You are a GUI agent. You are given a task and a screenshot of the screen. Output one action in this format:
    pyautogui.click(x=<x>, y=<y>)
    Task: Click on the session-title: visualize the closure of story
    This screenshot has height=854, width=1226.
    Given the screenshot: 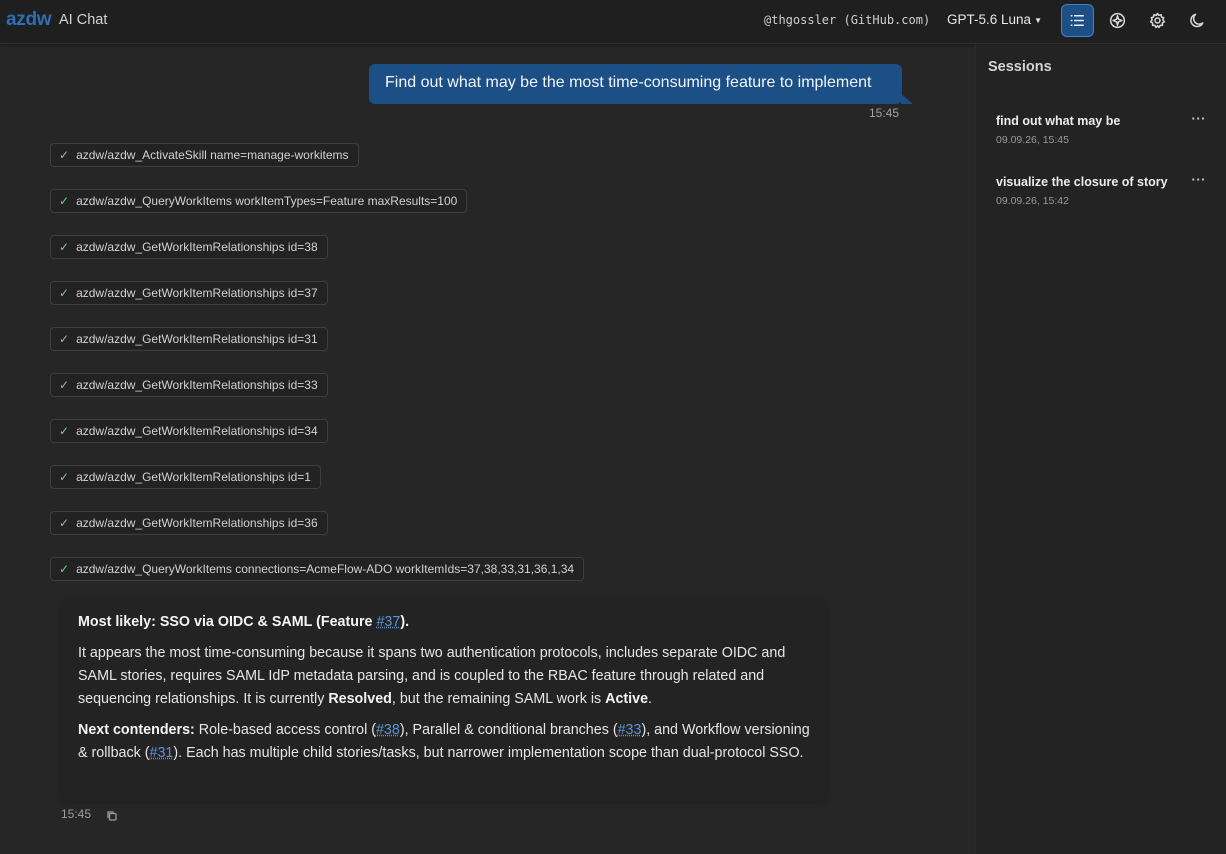 What is the action you would take?
    pyautogui.click(x=1082, y=182)
    